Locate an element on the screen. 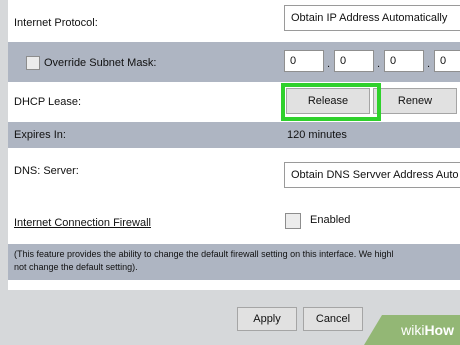  expires-value: 120 minutes is located at coordinates (317, 135).